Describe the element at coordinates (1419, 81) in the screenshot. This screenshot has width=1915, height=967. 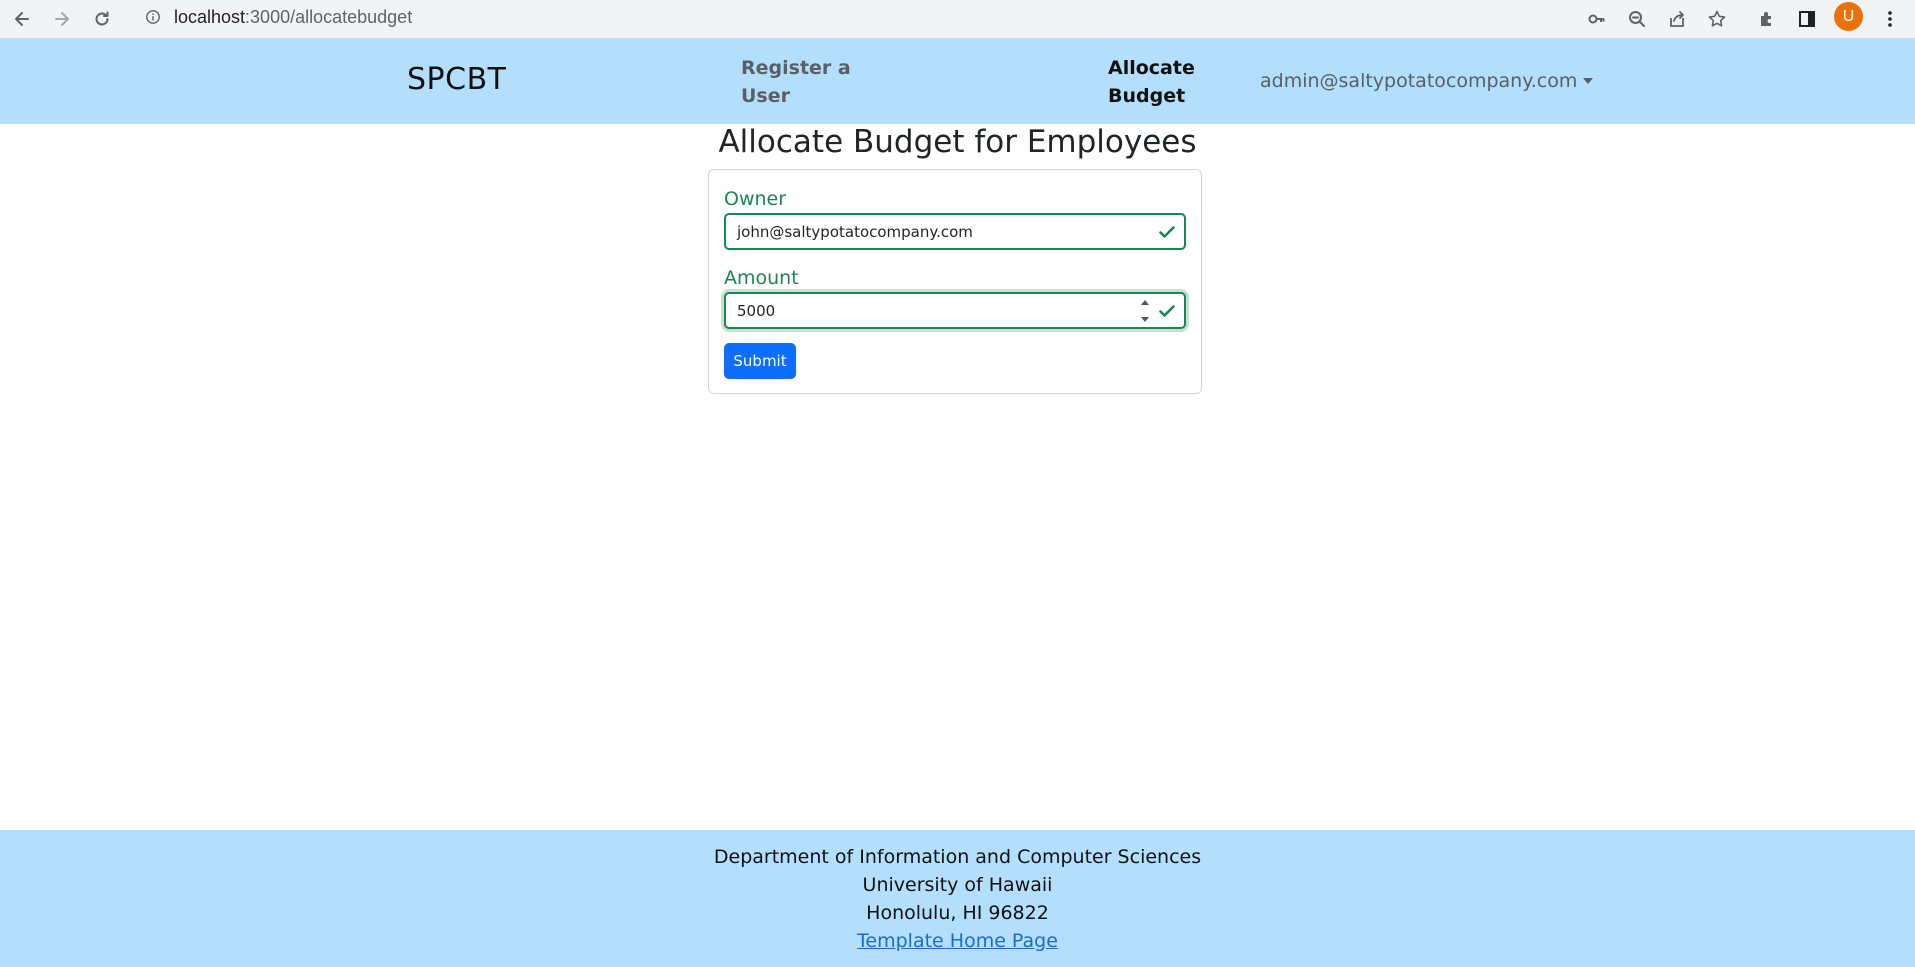
I see `user-email: admin@saltypotatocompany.com` at that location.